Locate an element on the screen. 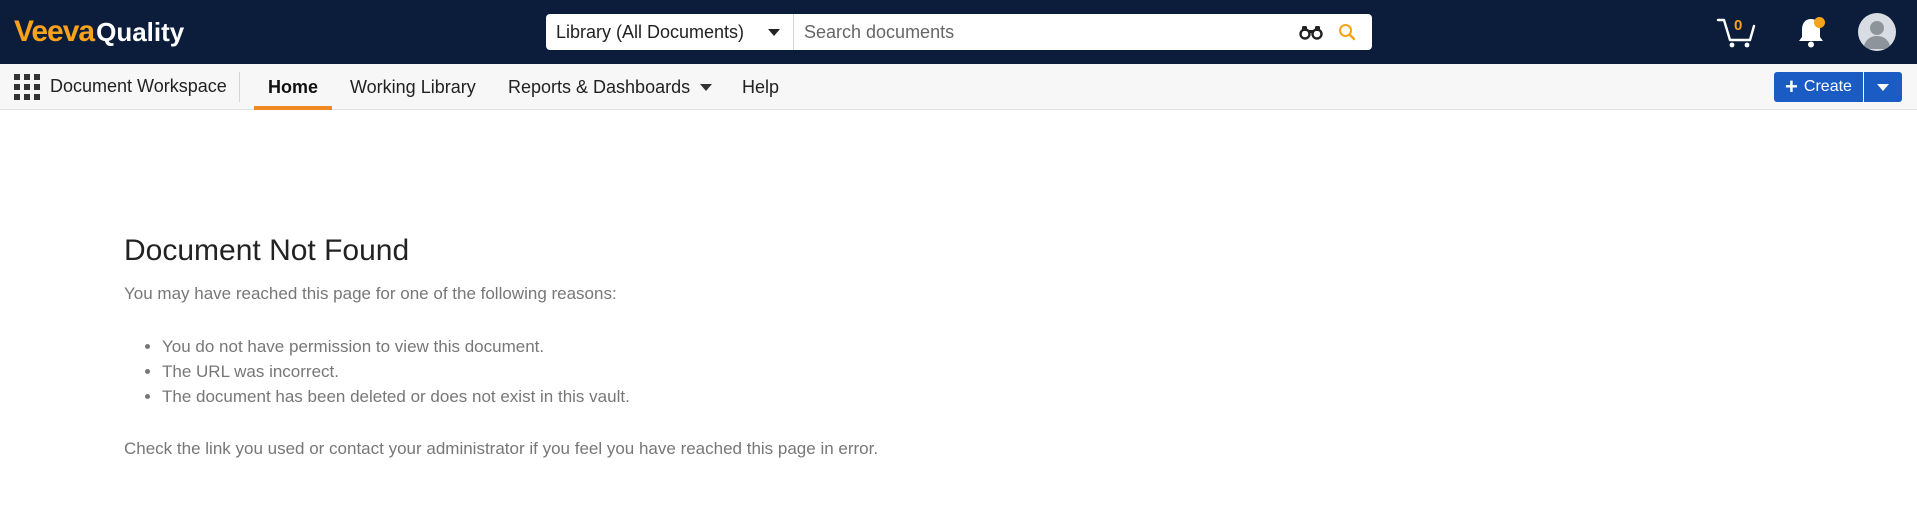 Image resolution: width=1917 pixels, height=530 pixels. search-scope-select: Library (All Documents) is located at coordinates (670, 32).